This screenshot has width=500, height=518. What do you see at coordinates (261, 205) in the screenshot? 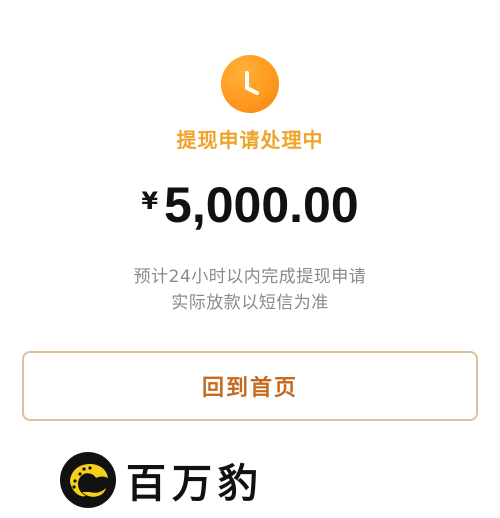
I see `amount-value: 5,000.00` at bounding box center [261, 205].